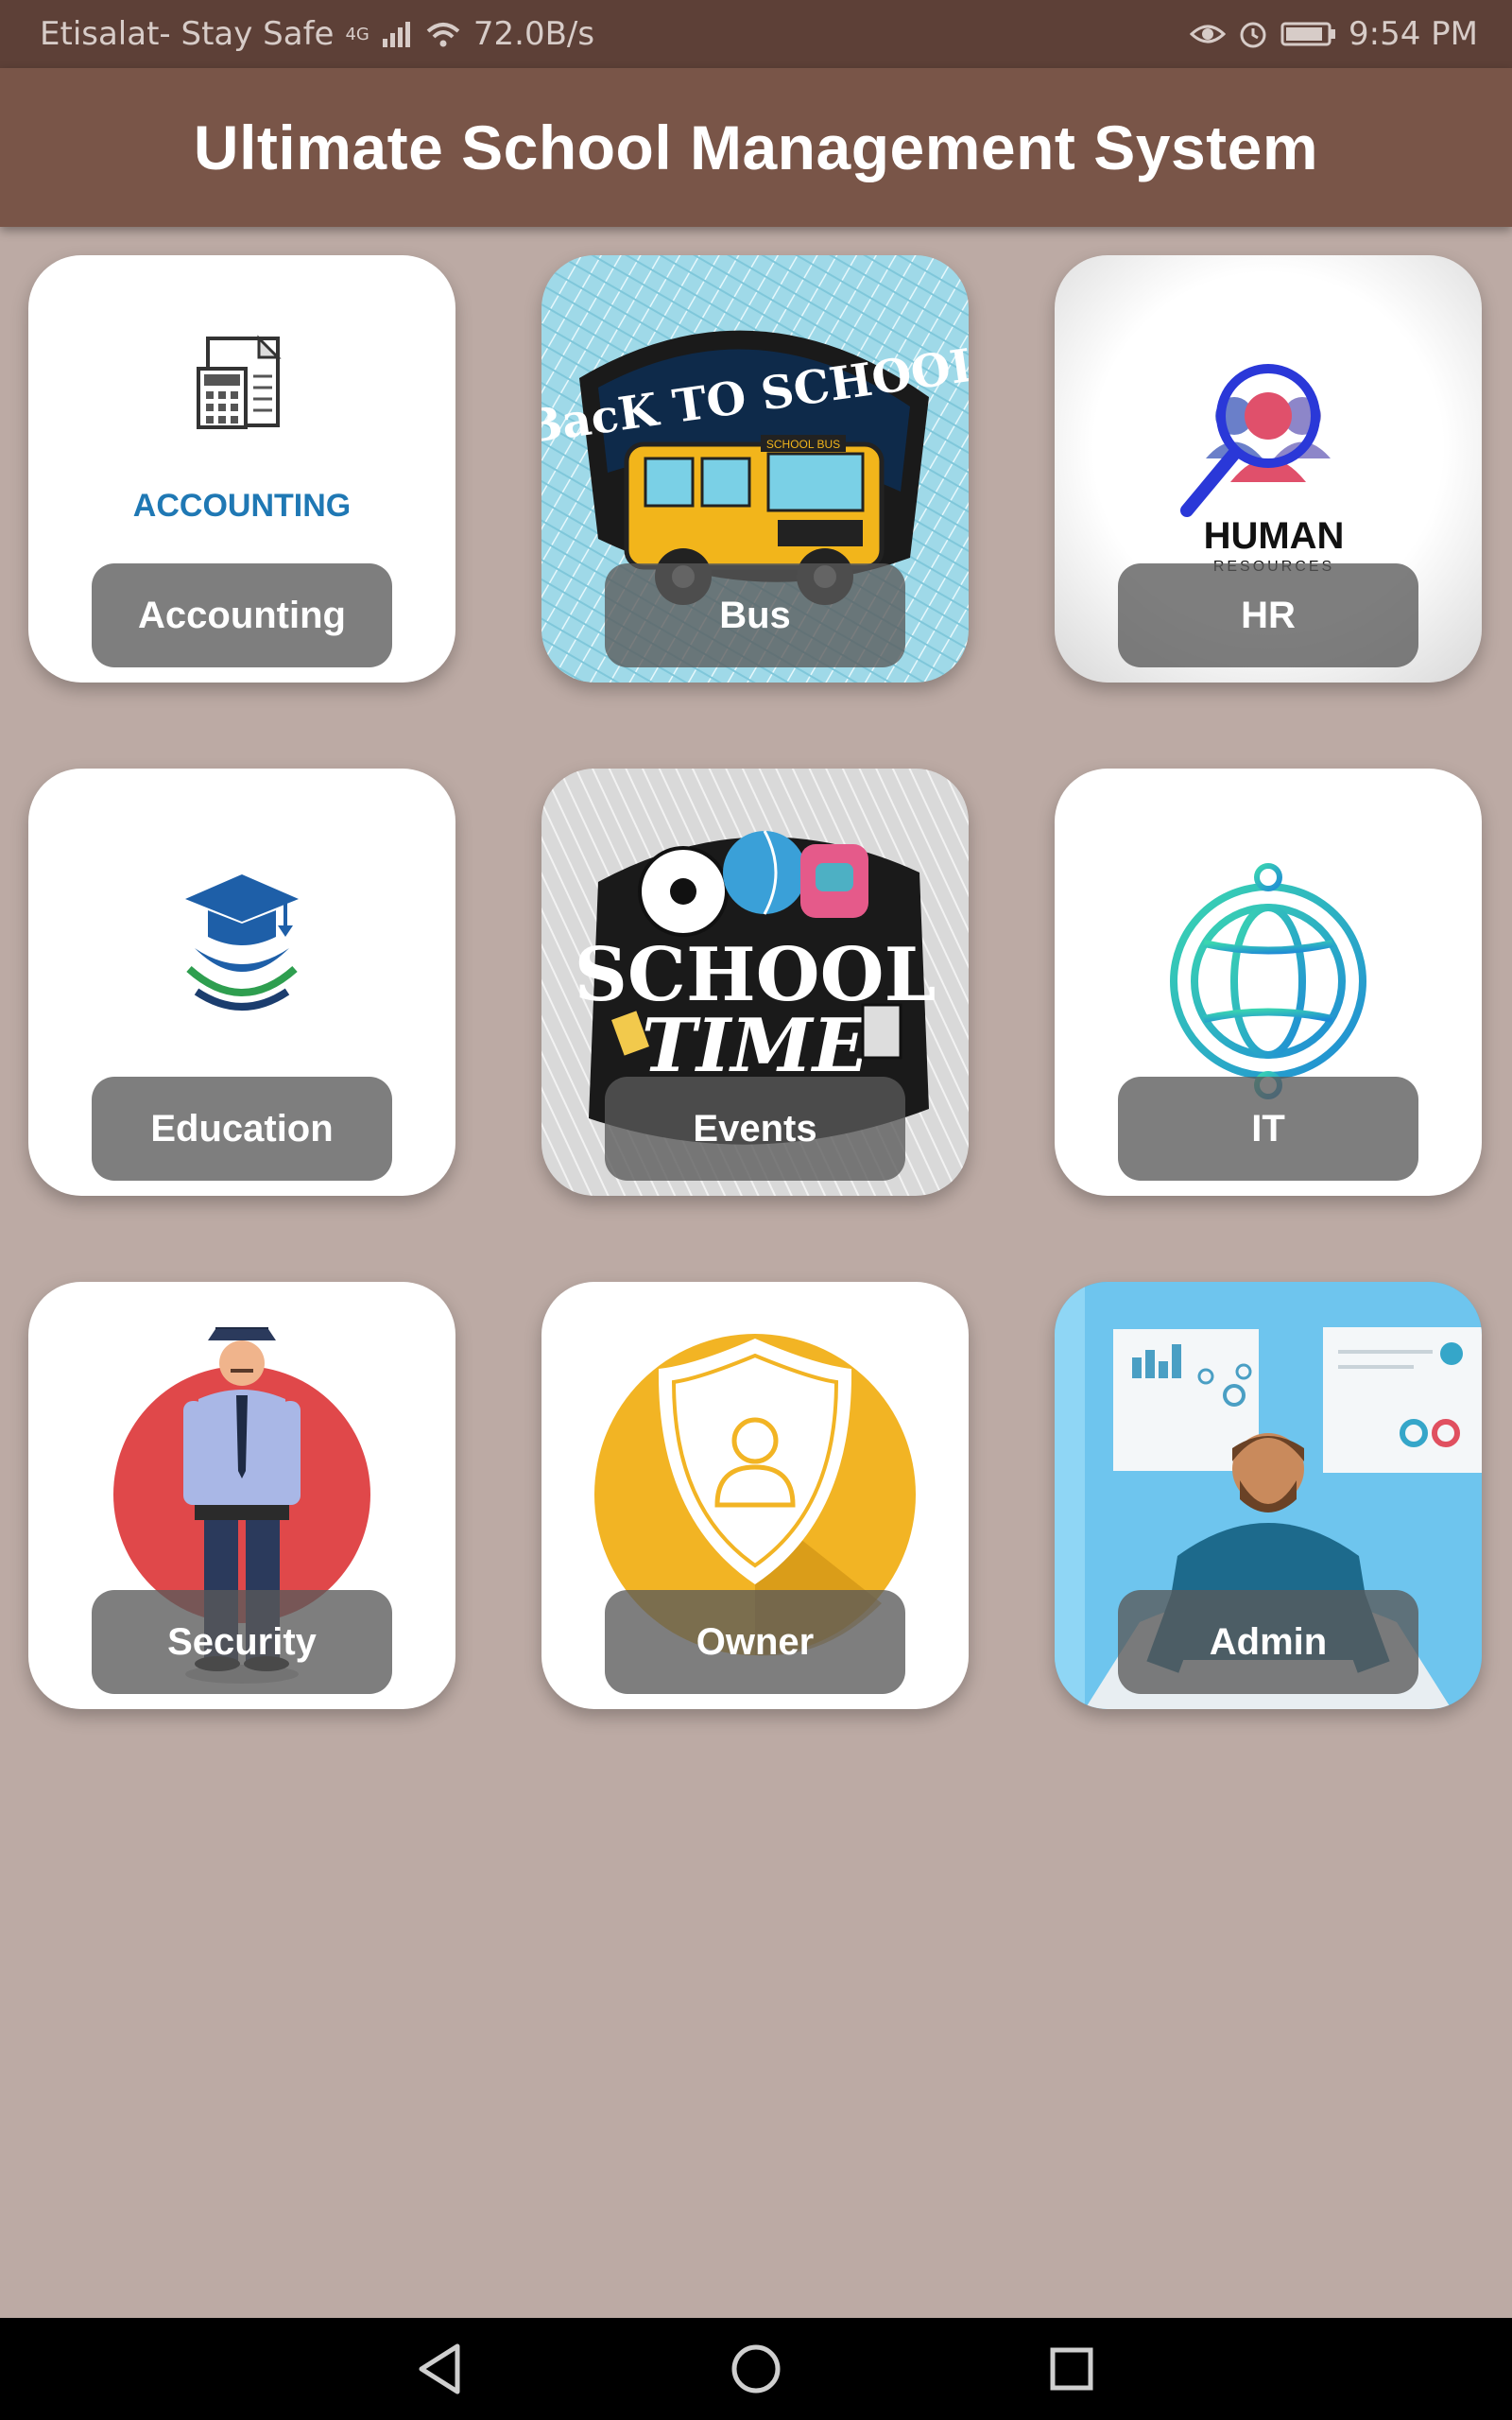  What do you see at coordinates (1253, 35) in the screenshot?
I see `alarm-icon` at bounding box center [1253, 35].